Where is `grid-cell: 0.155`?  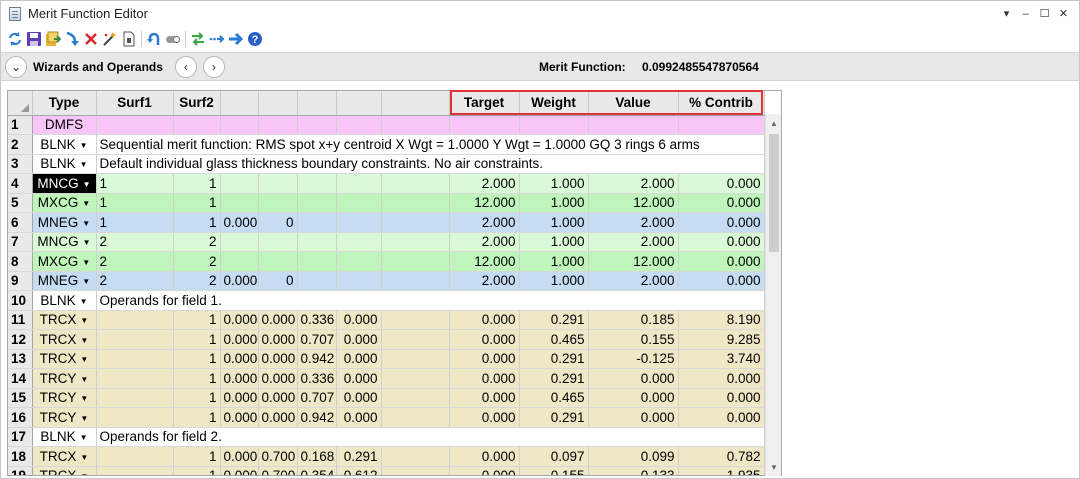 grid-cell: 0.155 is located at coordinates (554, 470).